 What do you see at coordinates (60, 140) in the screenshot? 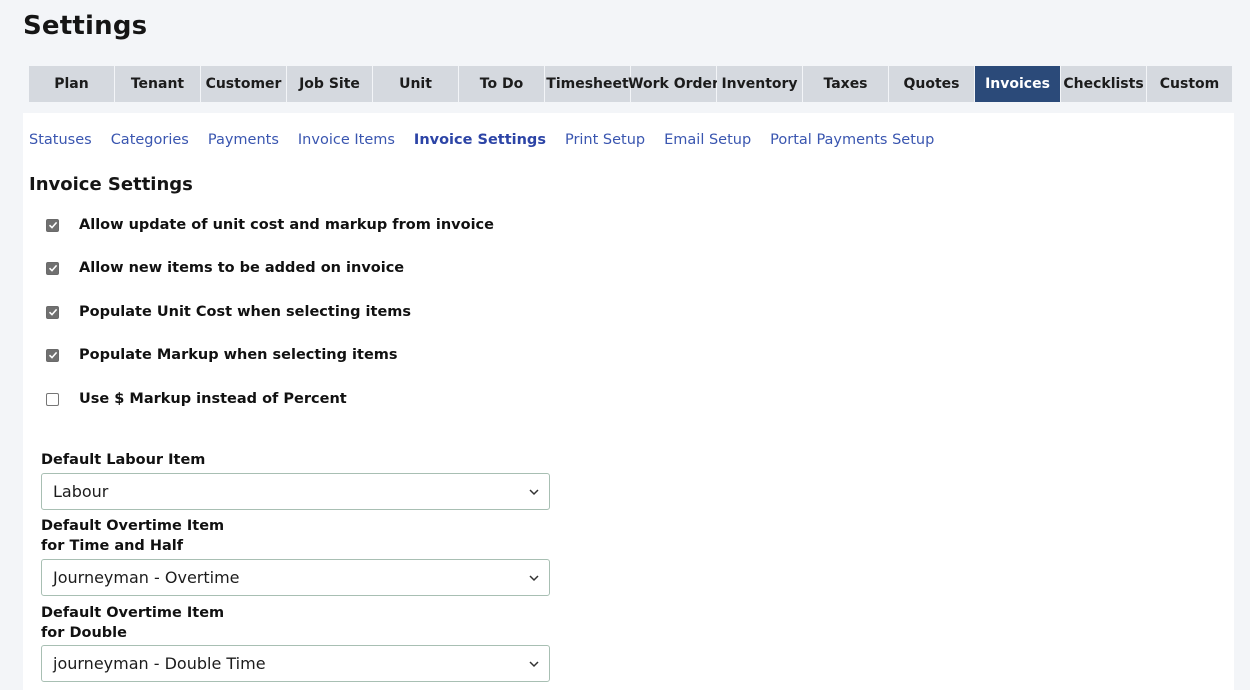
I see `subtab-statuses: Statuses` at bounding box center [60, 140].